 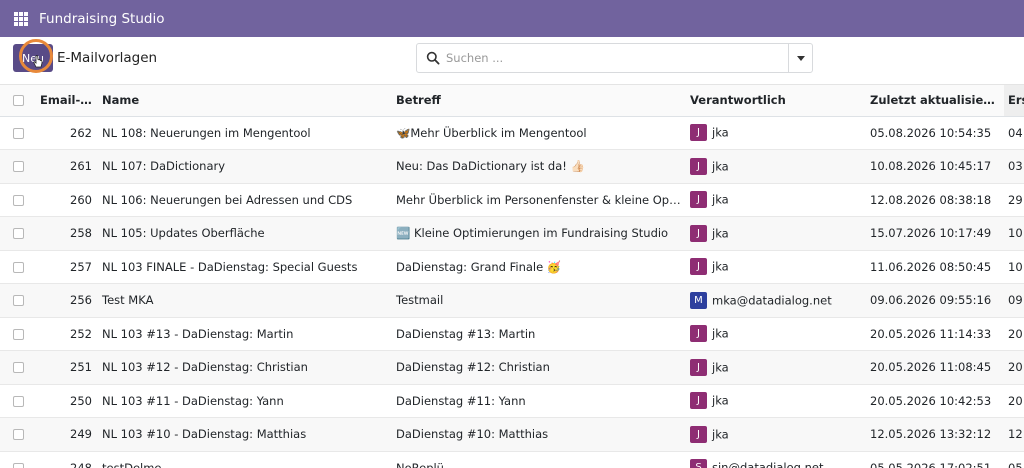 I want to click on search-options-toggle, so click(x=800, y=58).